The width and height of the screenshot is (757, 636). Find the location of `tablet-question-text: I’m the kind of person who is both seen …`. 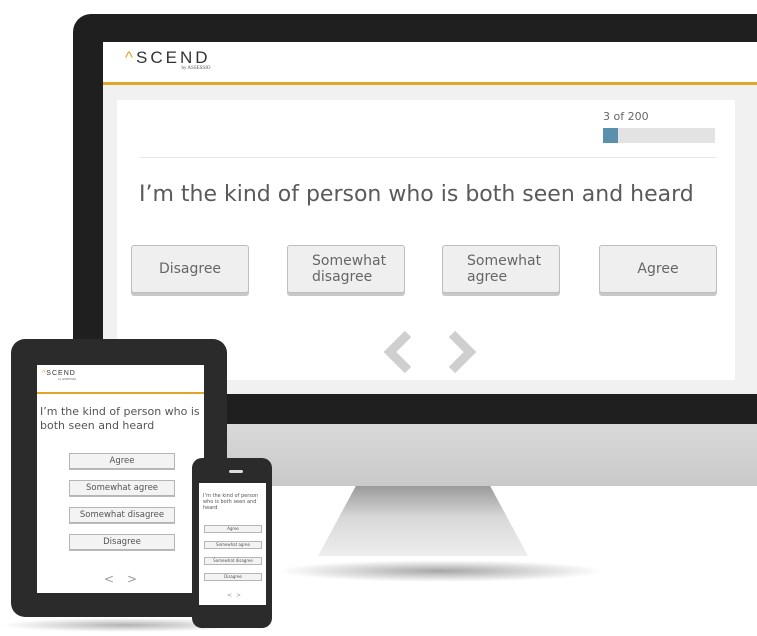

tablet-question-text: I’m the kind of person who is both seen … is located at coordinates (120, 418).